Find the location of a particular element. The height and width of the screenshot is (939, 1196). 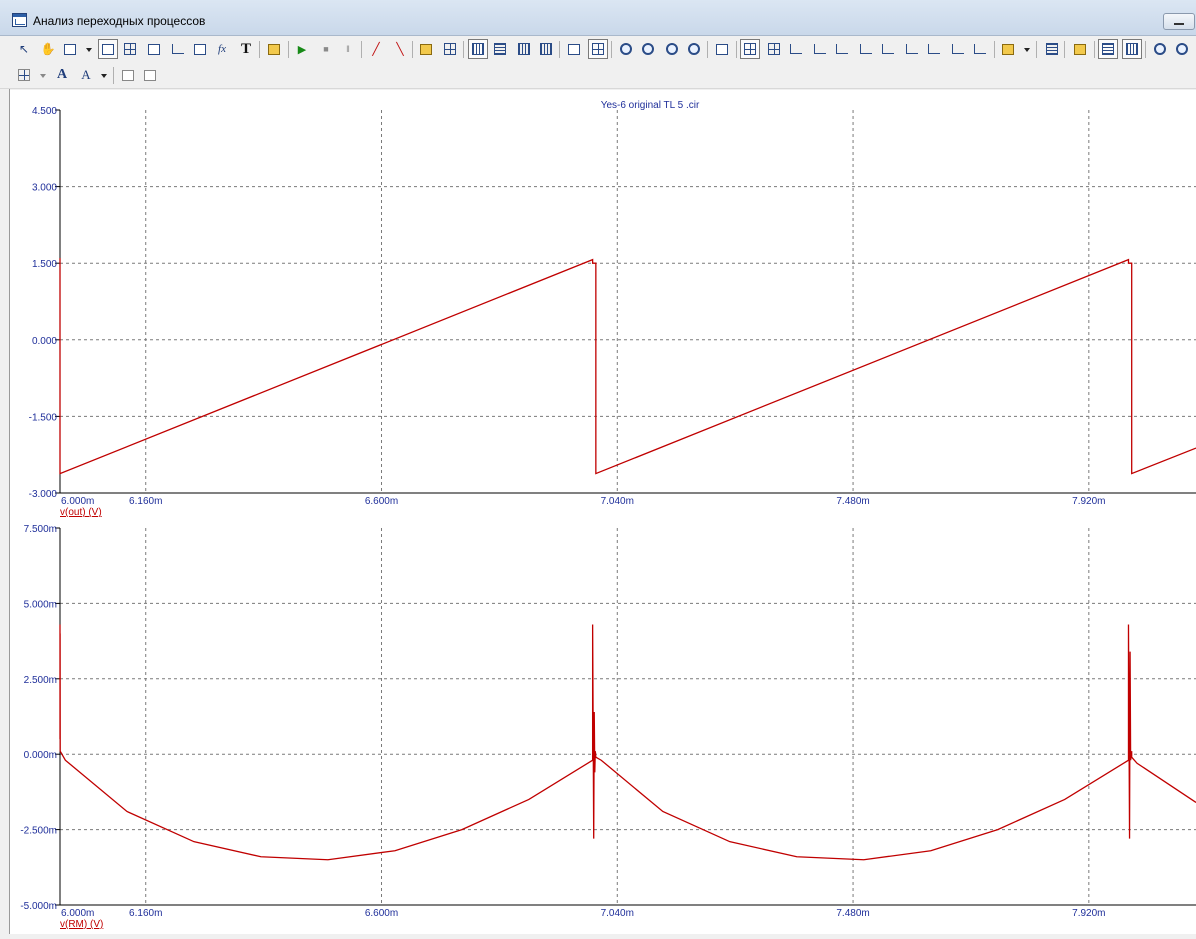

hand-icon: ✋ is located at coordinates (48, 49).